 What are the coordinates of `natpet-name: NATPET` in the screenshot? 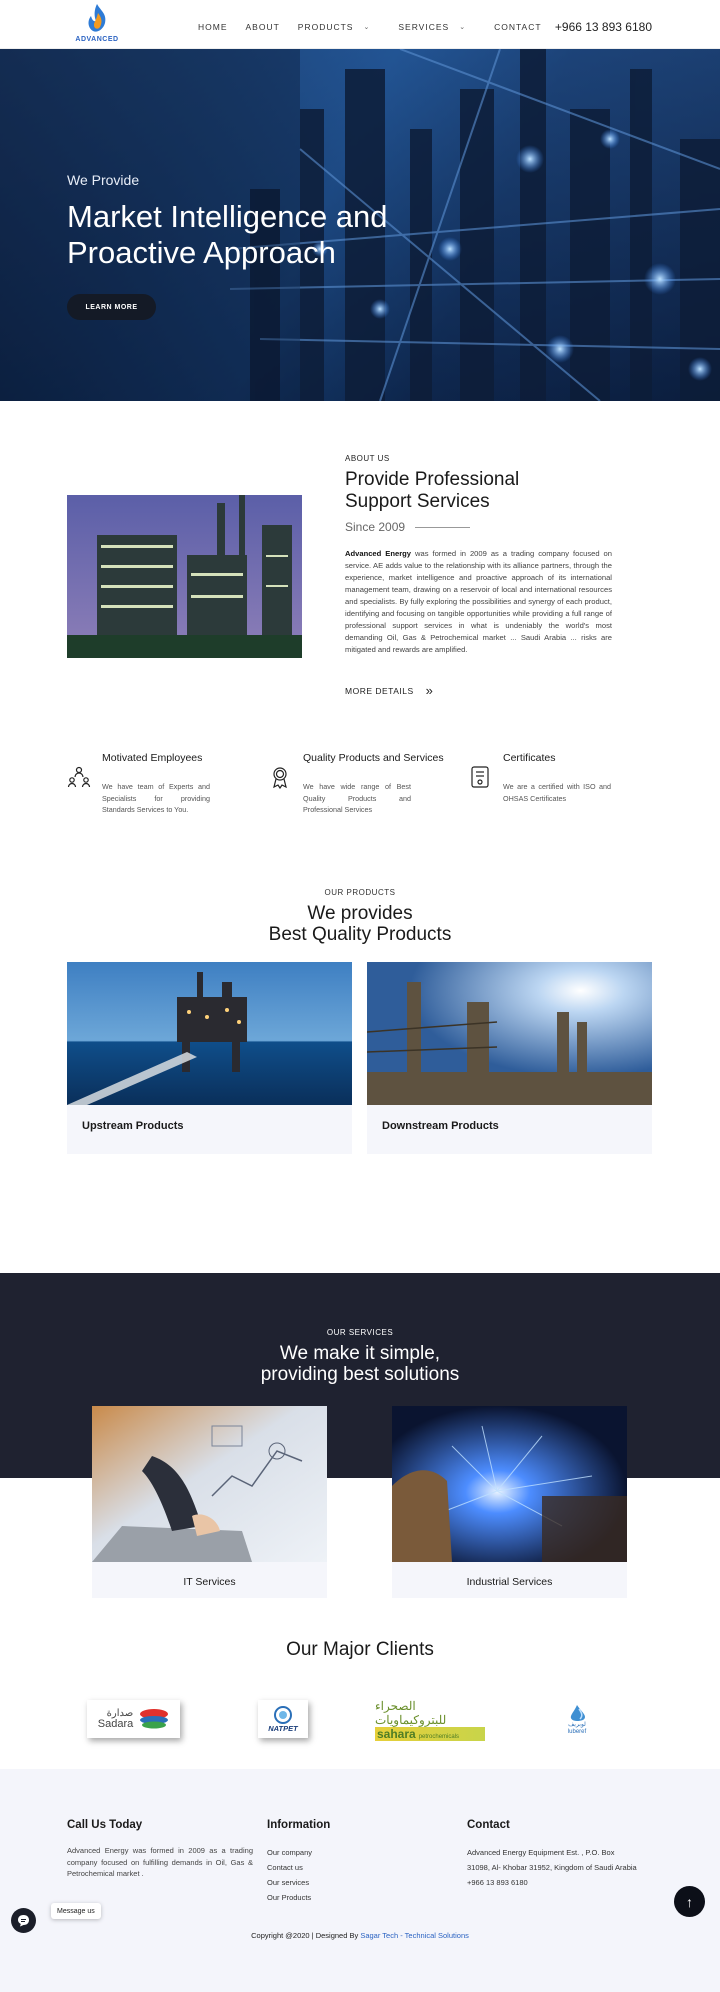 It's located at (283, 1728).